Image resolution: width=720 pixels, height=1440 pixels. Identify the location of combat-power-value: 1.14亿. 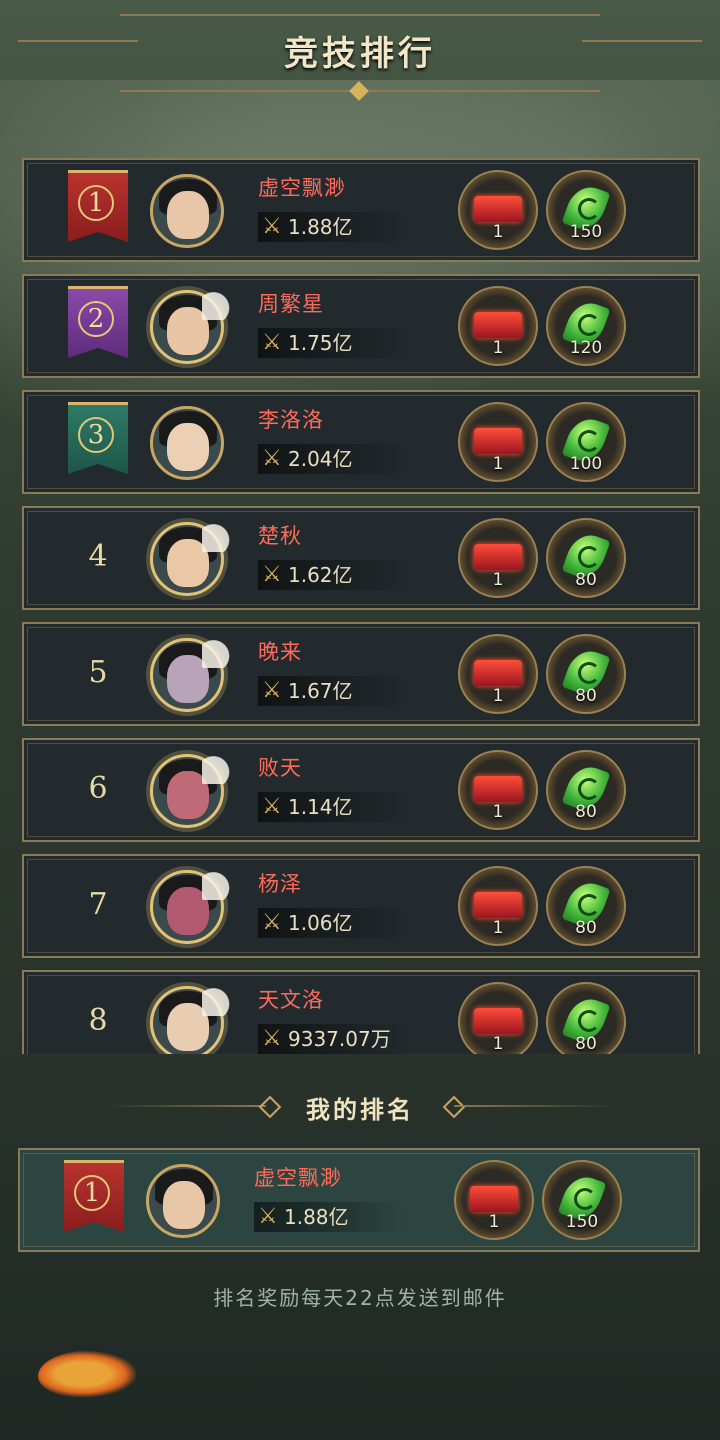
(320, 807).